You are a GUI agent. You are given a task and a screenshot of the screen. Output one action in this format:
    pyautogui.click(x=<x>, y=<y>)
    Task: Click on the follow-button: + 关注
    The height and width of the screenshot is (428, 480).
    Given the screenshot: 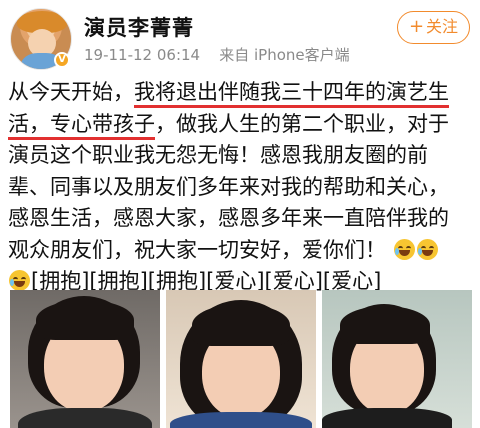 What is the action you would take?
    pyautogui.click(x=433, y=27)
    